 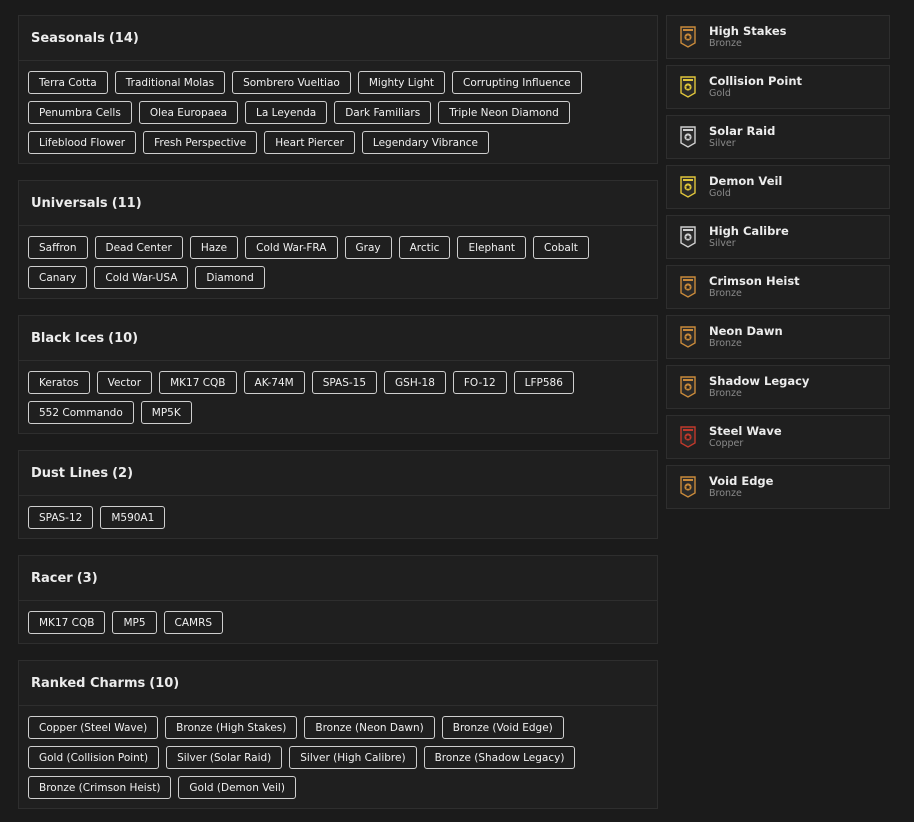 What do you see at coordinates (94, 757) in the screenshot?
I see `item-chip: Gold (Collision Point)` at bounding box center [94, 757].